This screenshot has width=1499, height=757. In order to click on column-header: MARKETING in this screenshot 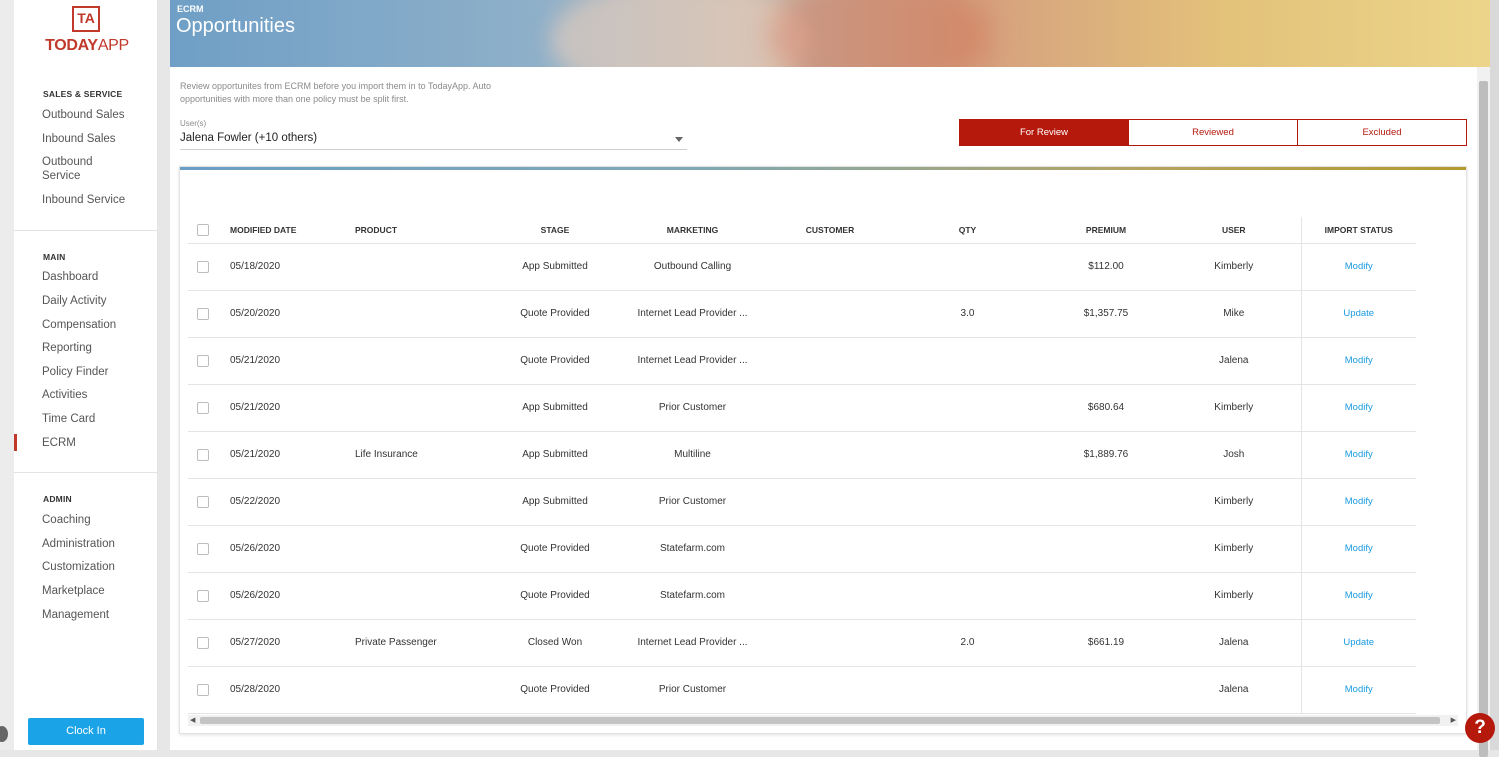, I will do `click(692, 230)`.